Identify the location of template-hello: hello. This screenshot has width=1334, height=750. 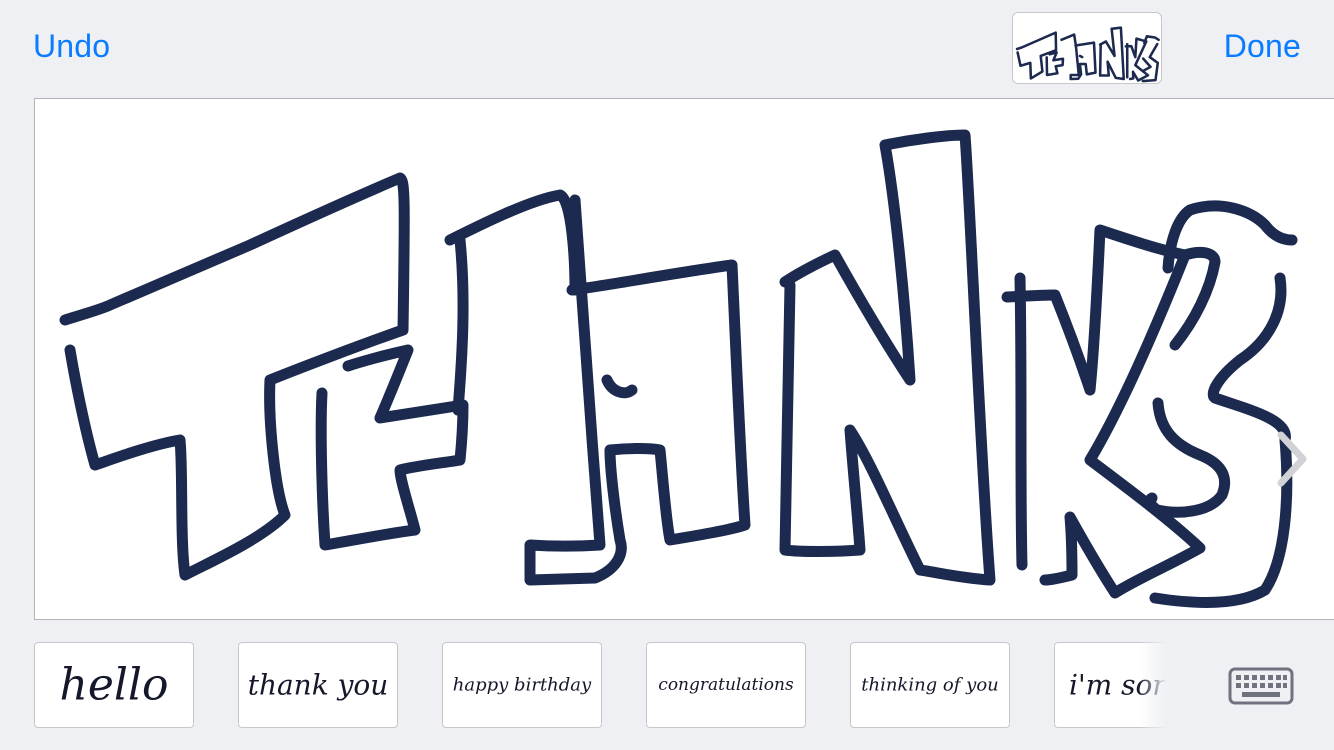
(114, 685).